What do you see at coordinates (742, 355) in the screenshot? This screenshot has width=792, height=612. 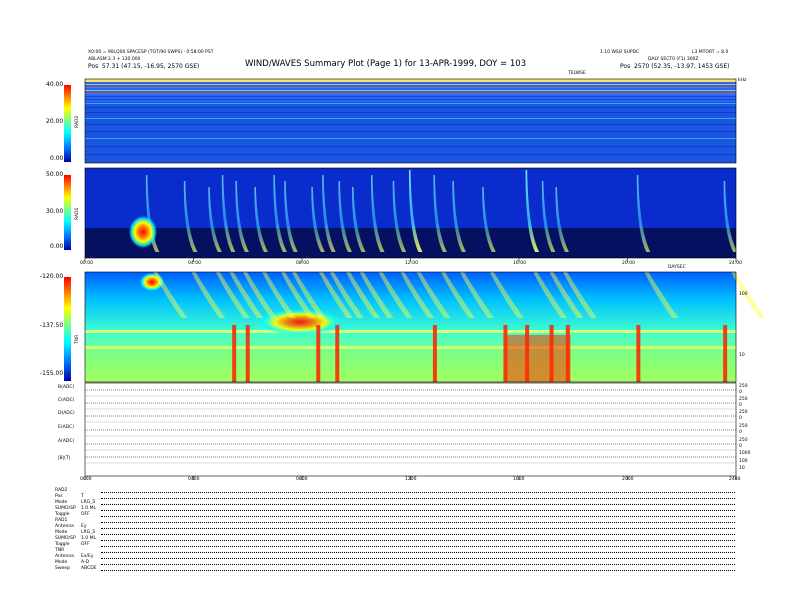 I see `tnr-right-tick-10: 10` at bounding box center [742, 355].